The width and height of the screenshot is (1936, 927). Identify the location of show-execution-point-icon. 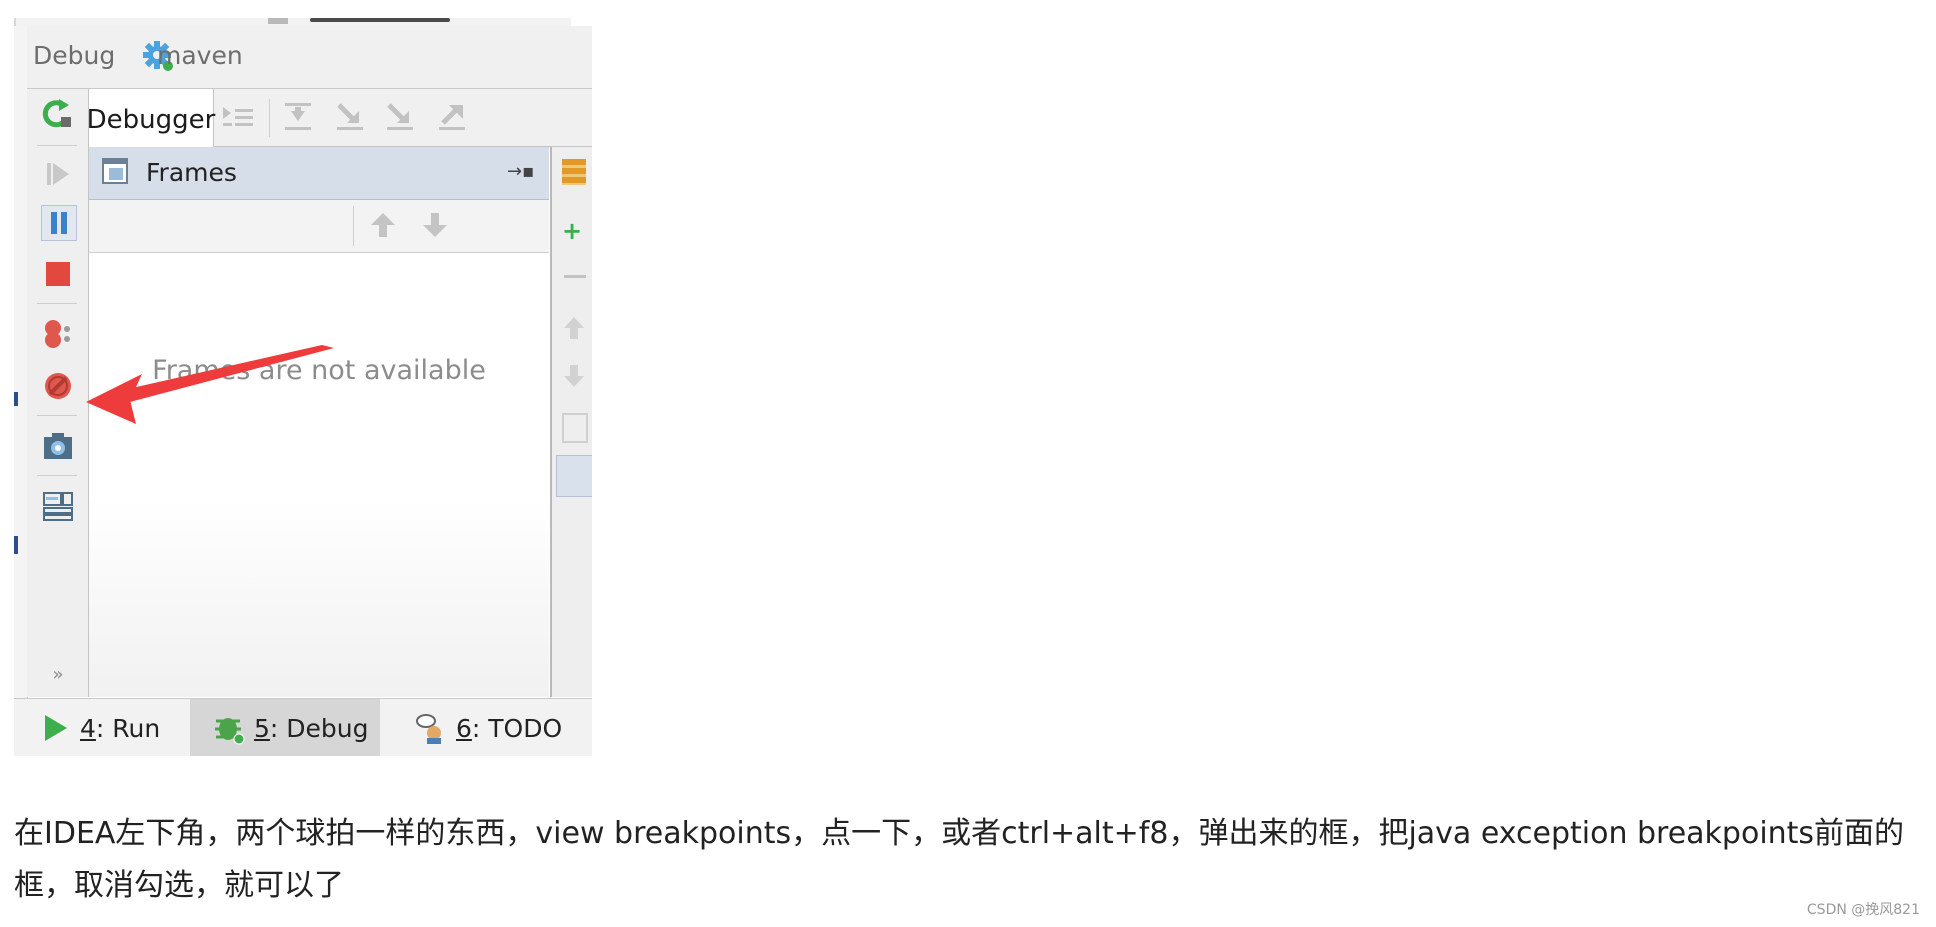
(238, 118).